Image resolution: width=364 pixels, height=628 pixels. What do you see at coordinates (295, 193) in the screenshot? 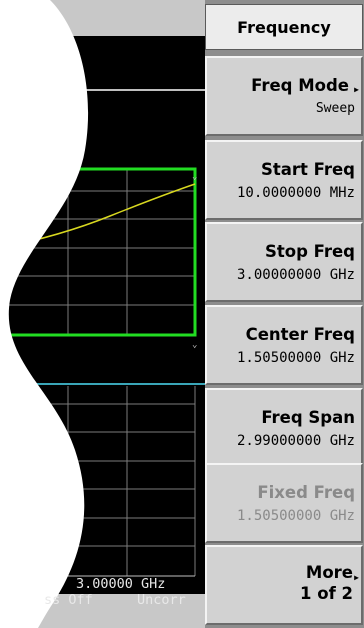
I see `softkey-value: 10.0000000 MHz` at bounding box center [295, 193].